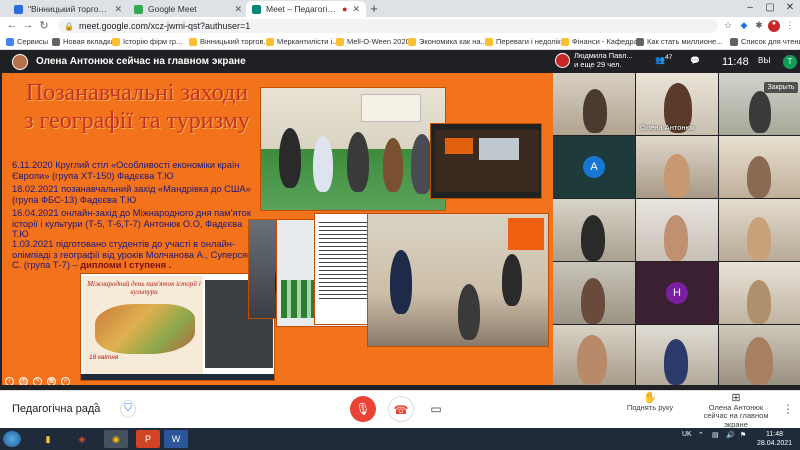  I want to click on slide-pointer-icon: •, so click(23, 381).